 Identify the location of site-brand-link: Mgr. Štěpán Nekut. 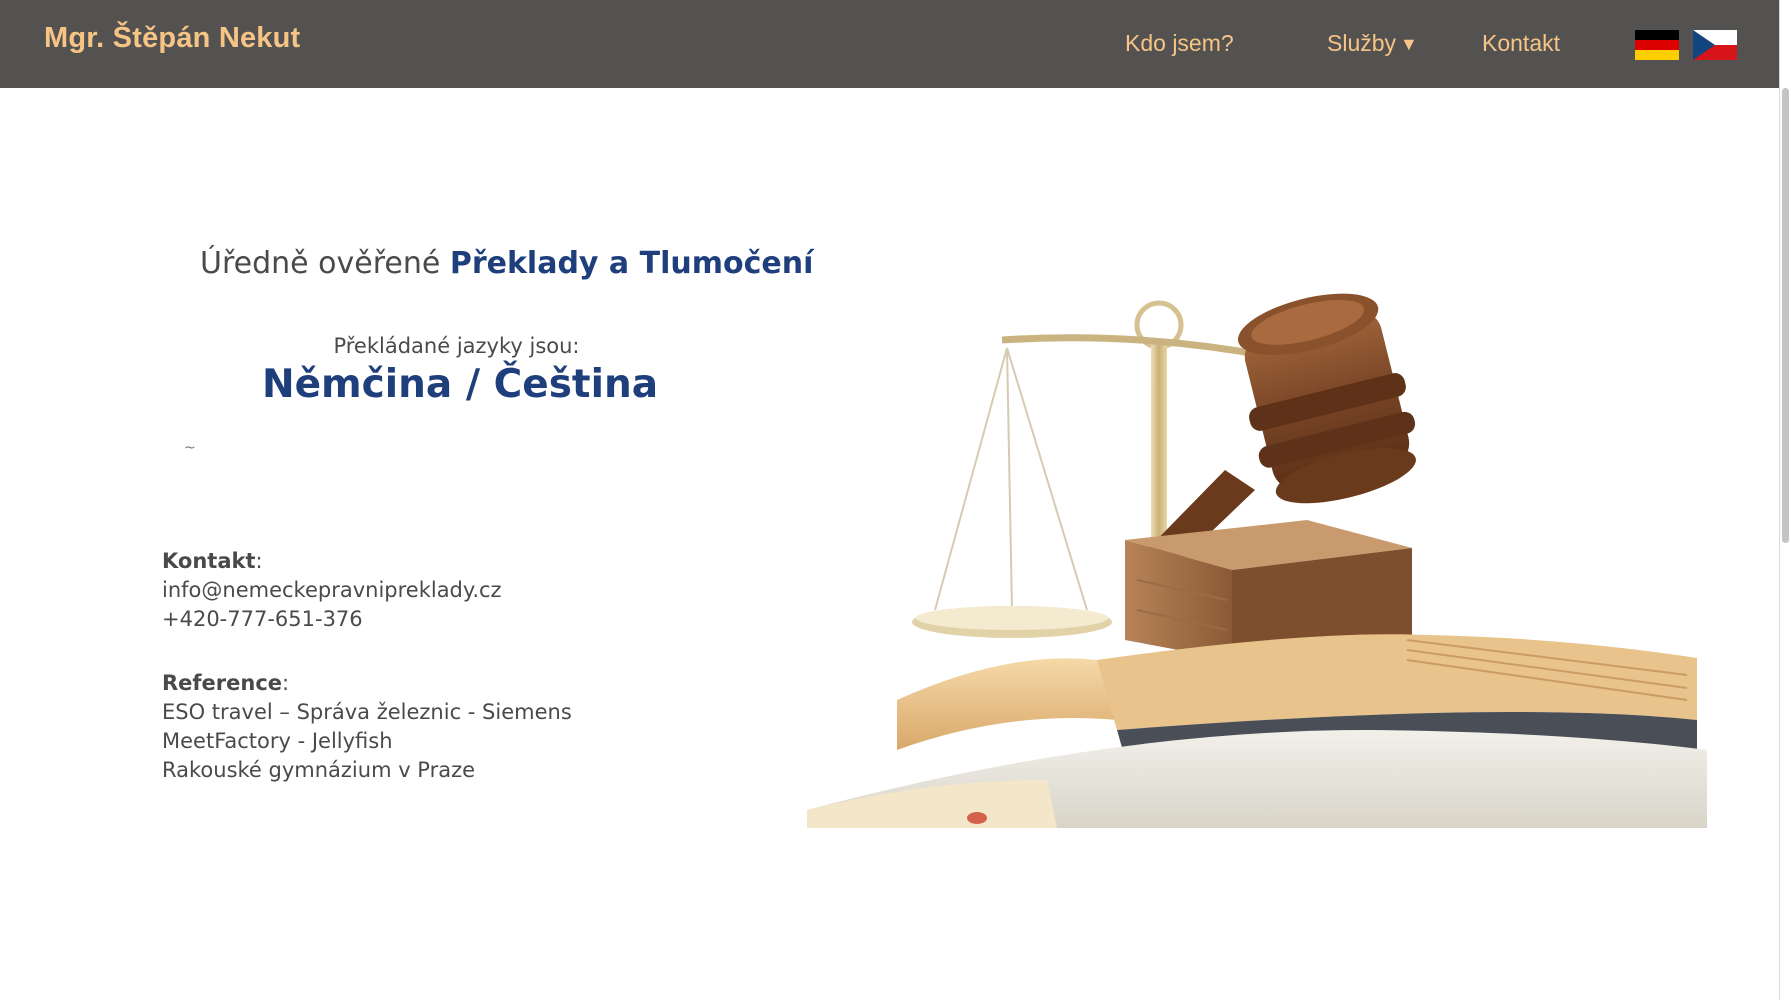
(172, 38).